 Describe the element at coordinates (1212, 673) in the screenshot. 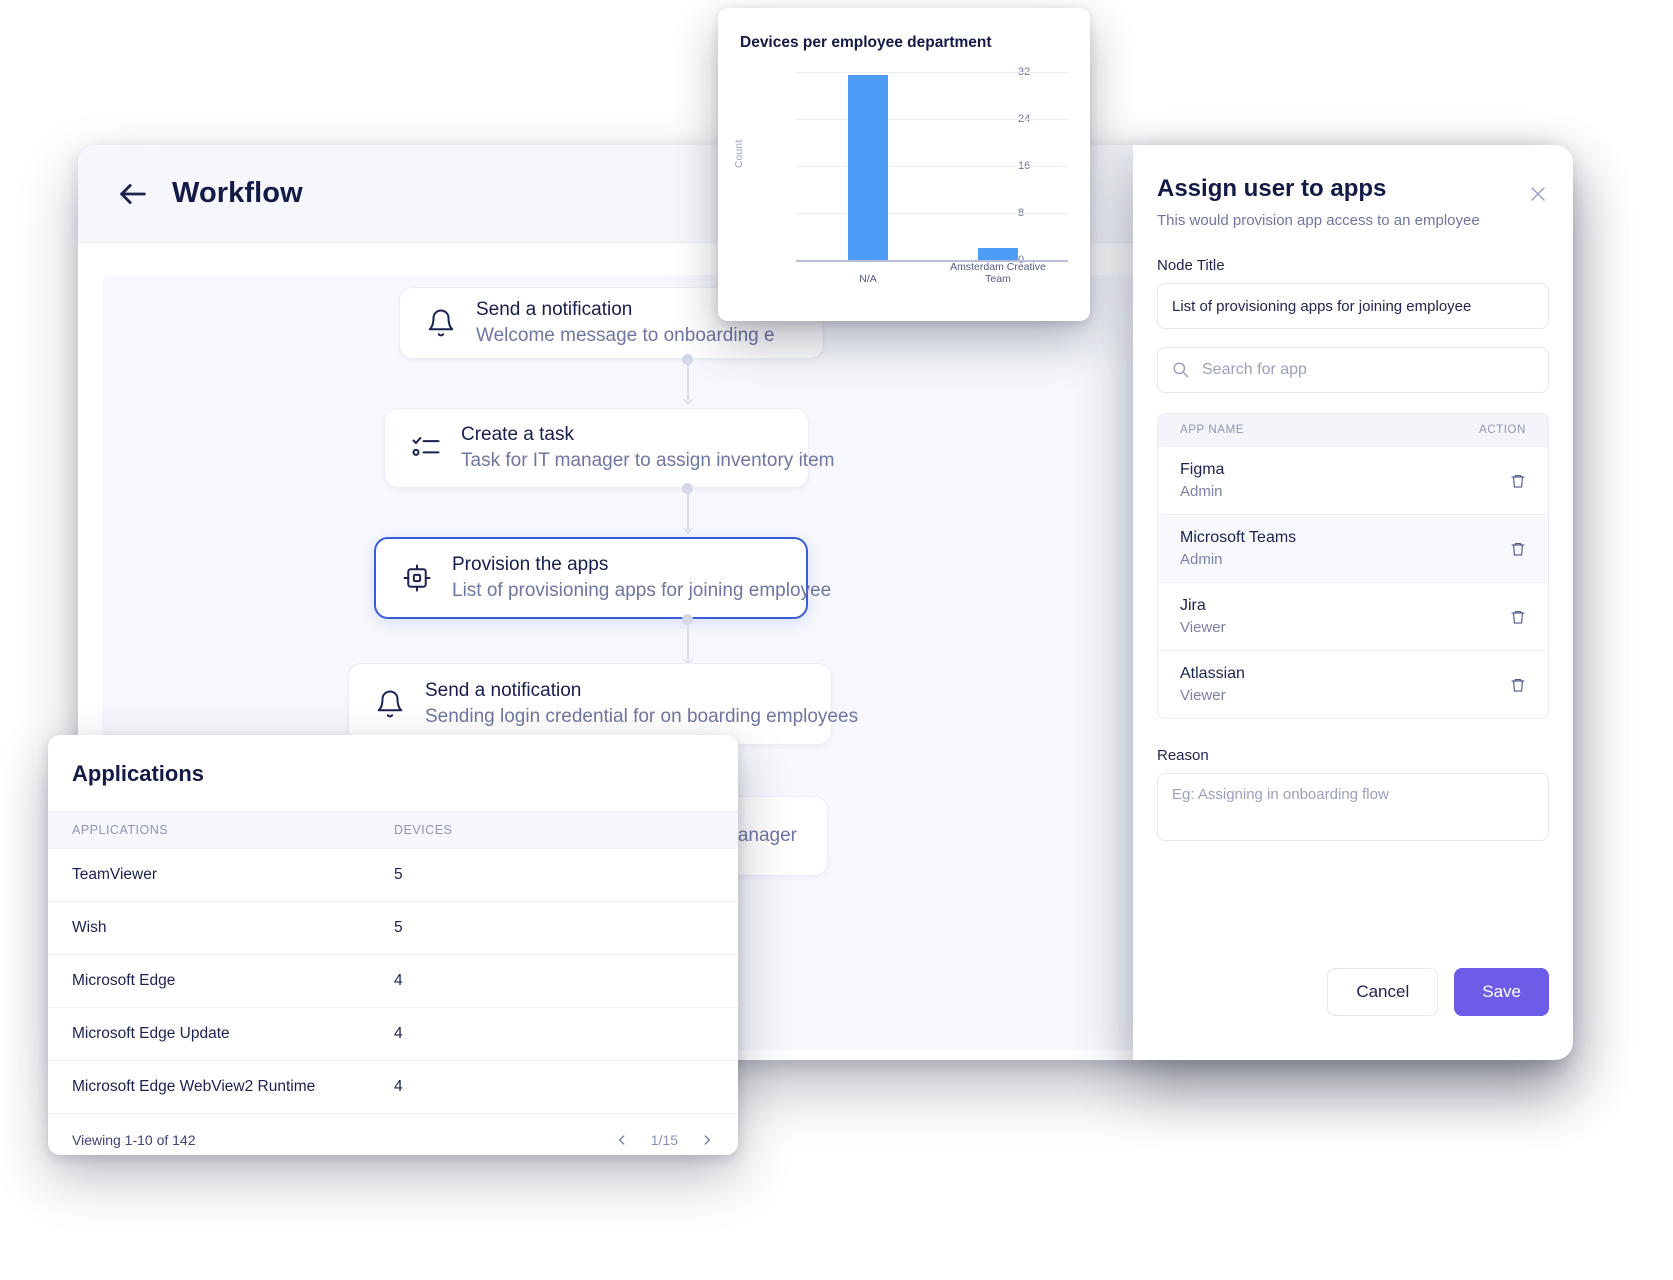

I see `app-name: Atlassian` at that location.